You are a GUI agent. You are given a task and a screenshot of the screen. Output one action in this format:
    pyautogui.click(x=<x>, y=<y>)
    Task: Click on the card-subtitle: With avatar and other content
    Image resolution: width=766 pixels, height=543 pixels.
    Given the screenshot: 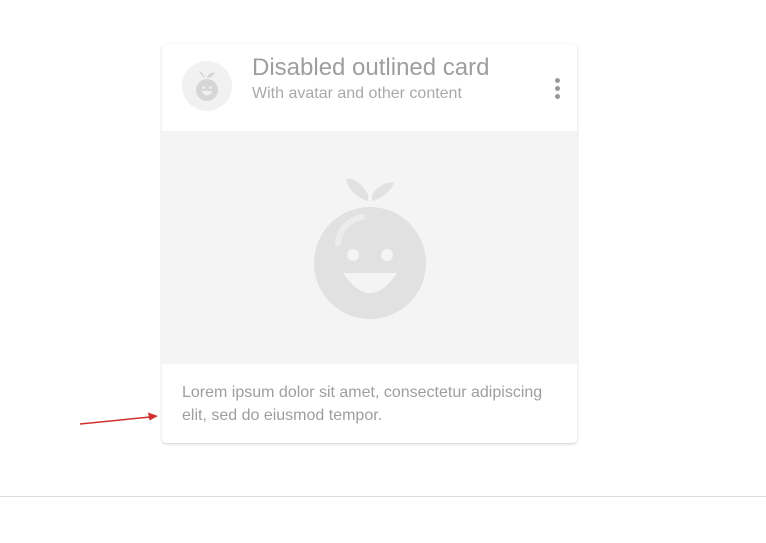 What is the action you would take?
    pyautogui.click(x=357, y=93)
    